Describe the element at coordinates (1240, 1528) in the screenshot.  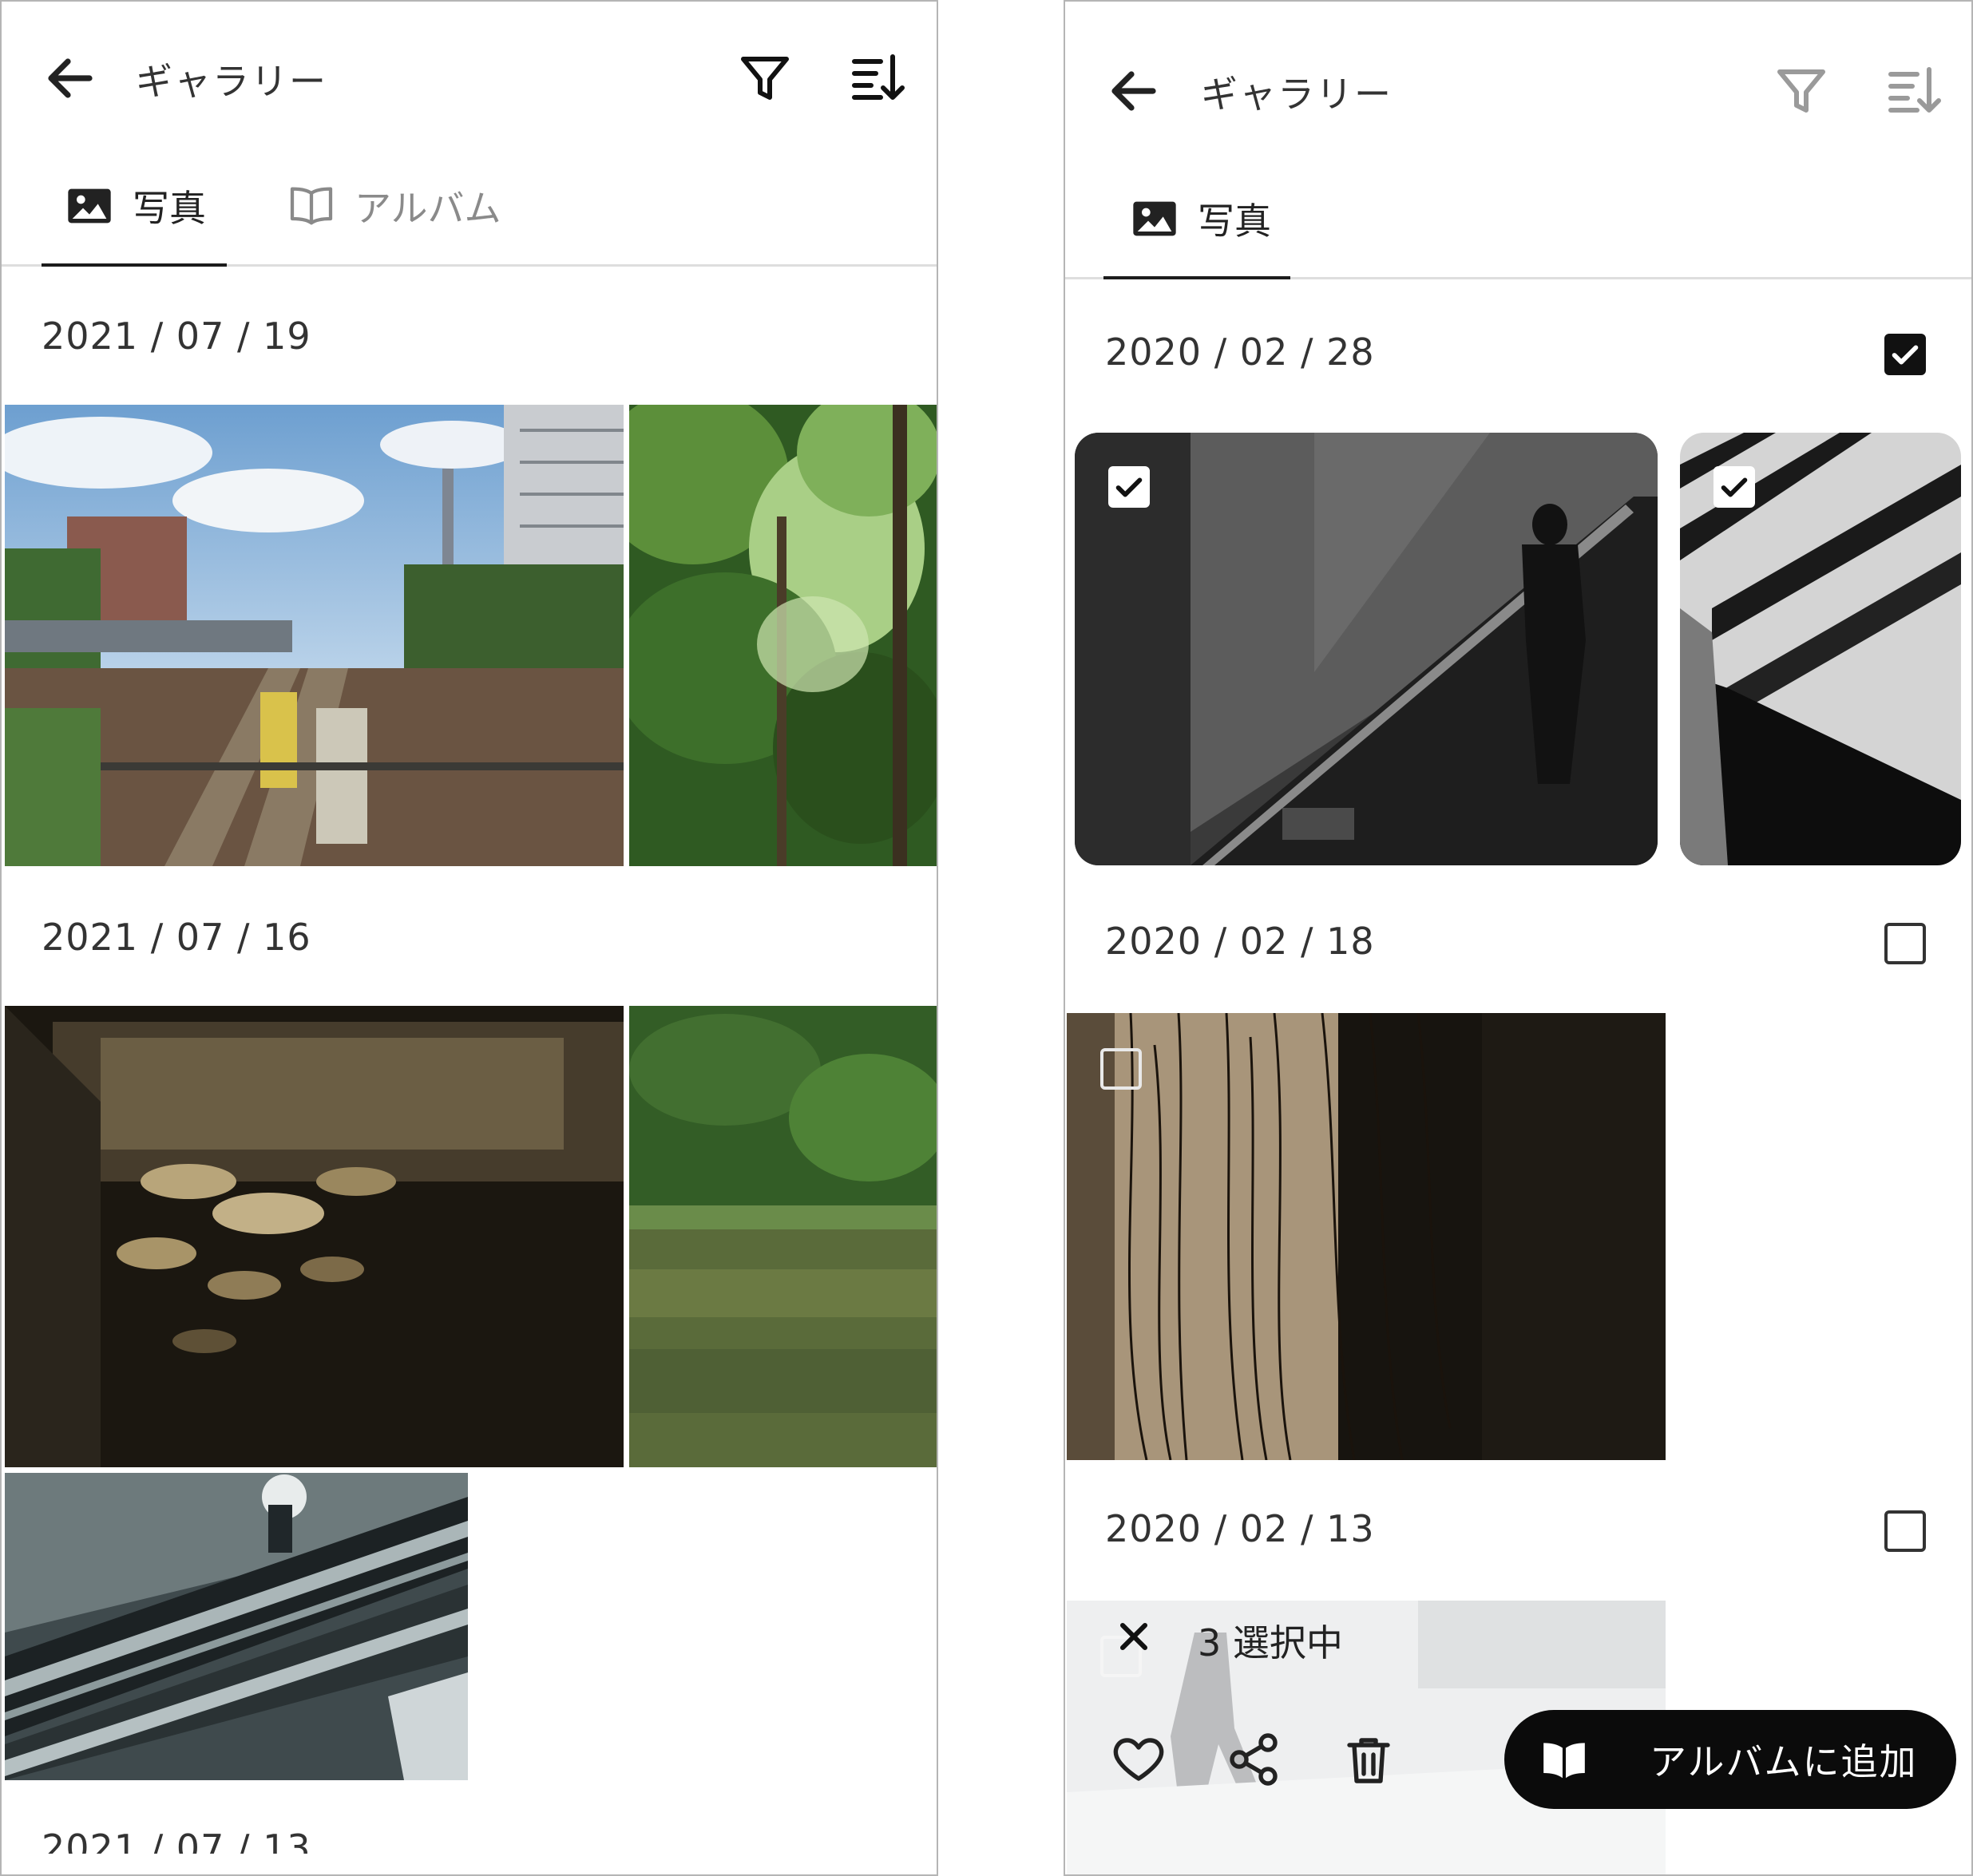
I see `date-header: 2020 / 02 / 13` at that location.